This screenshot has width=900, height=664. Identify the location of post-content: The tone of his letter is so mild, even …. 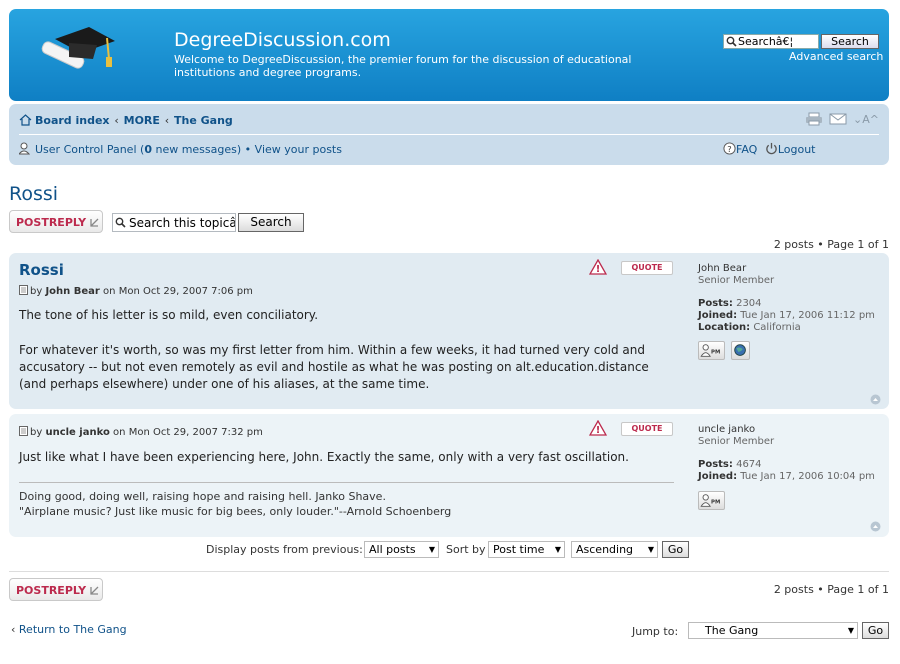
(346, 350).